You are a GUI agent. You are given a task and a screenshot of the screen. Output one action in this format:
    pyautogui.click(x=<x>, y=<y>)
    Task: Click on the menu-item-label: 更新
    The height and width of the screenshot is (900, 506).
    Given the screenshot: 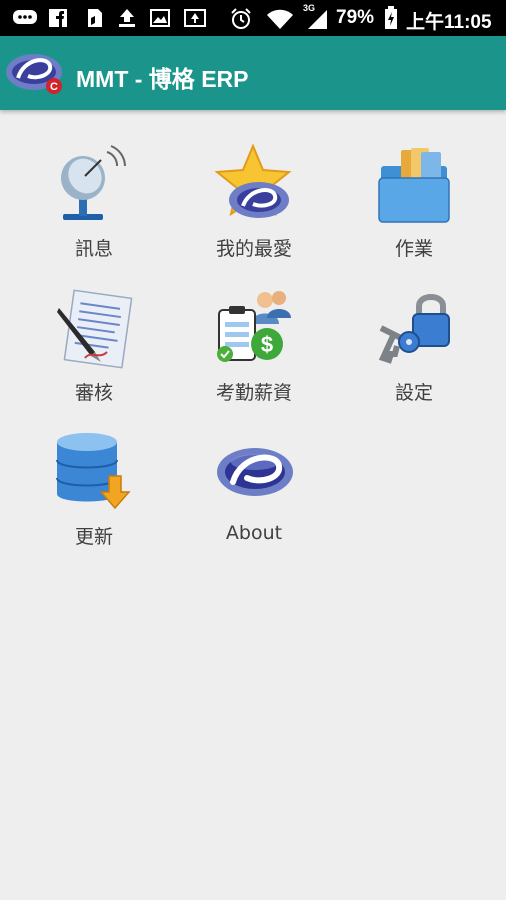 What is the action you would take?
    pyautogui.click(x=93, y=537)
    